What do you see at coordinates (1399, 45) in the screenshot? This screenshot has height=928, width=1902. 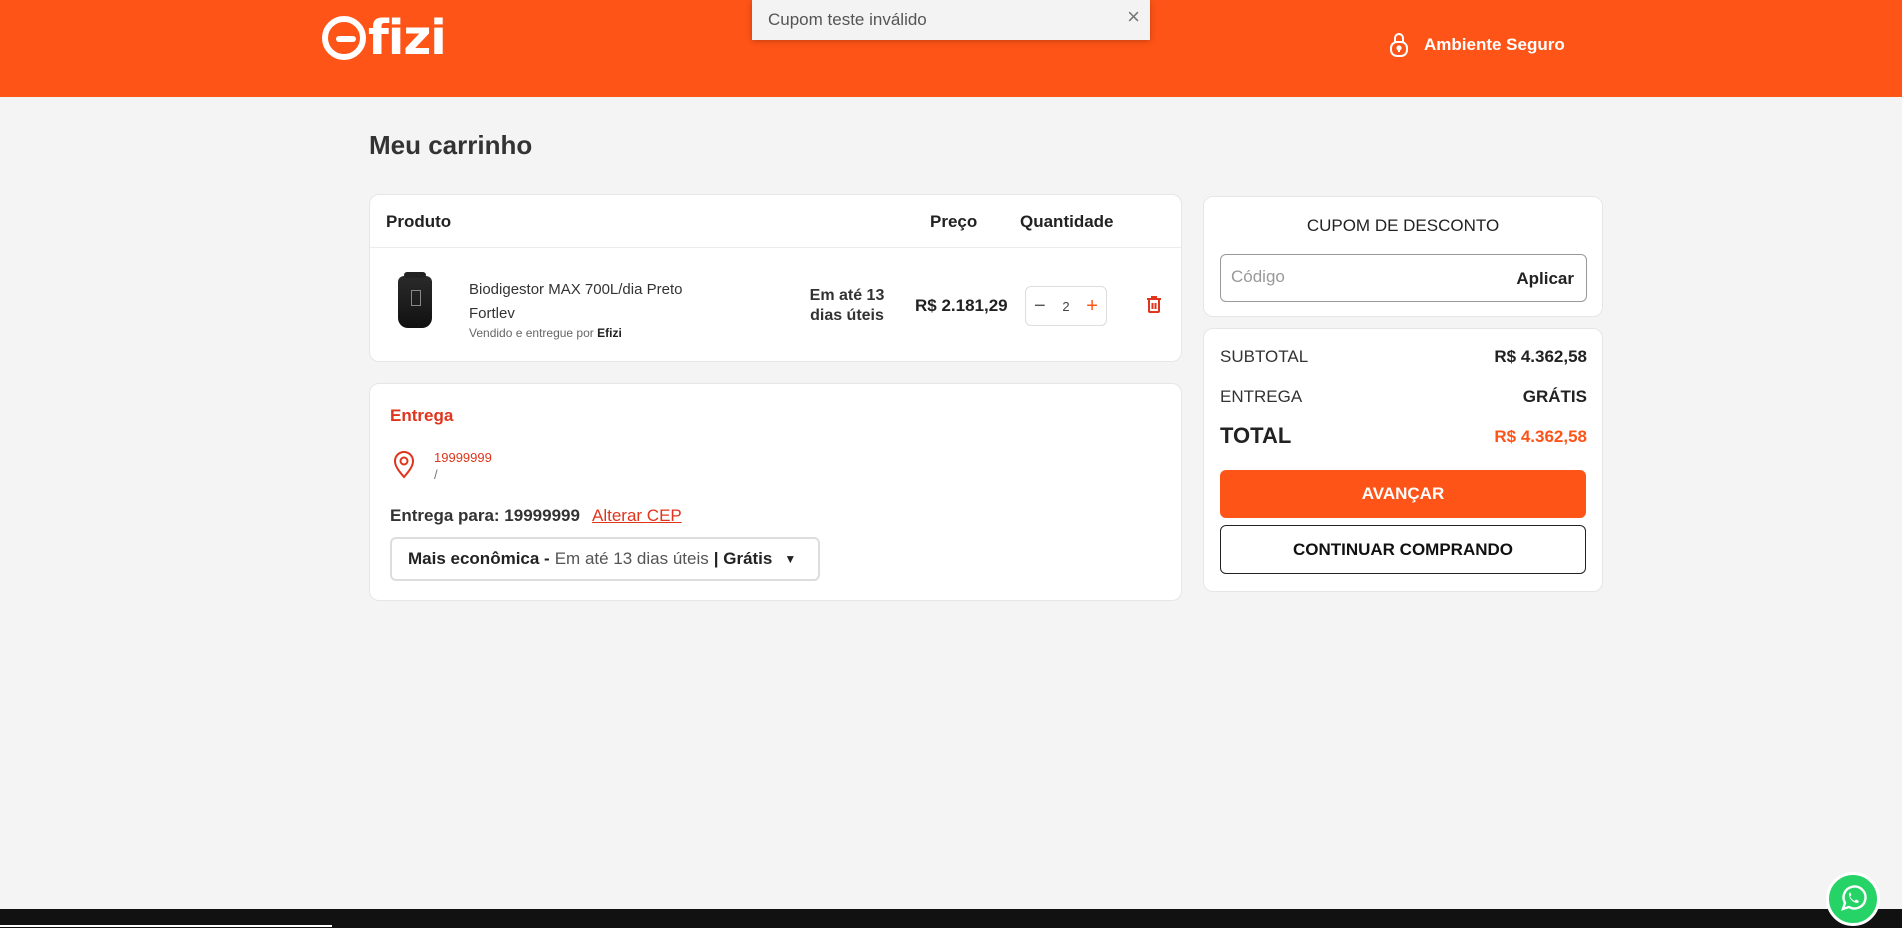 I see `lock-icon` at bounding box center [1399, 45].